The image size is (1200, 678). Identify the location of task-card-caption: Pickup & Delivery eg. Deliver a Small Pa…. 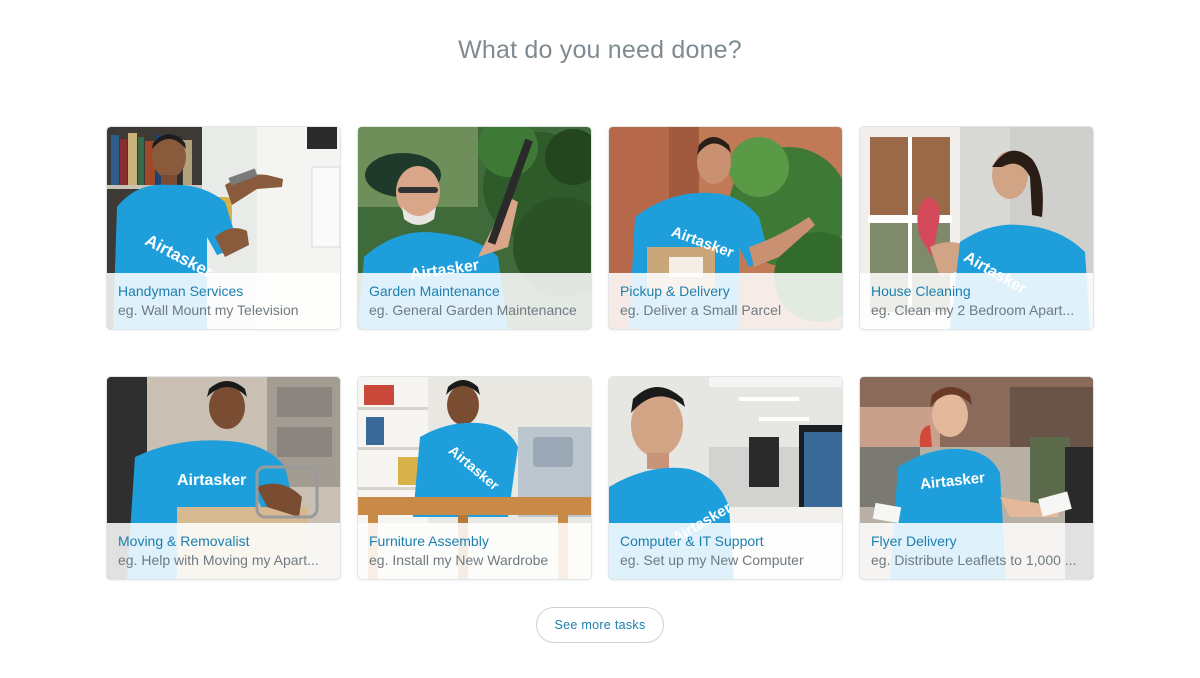
(725, 301).